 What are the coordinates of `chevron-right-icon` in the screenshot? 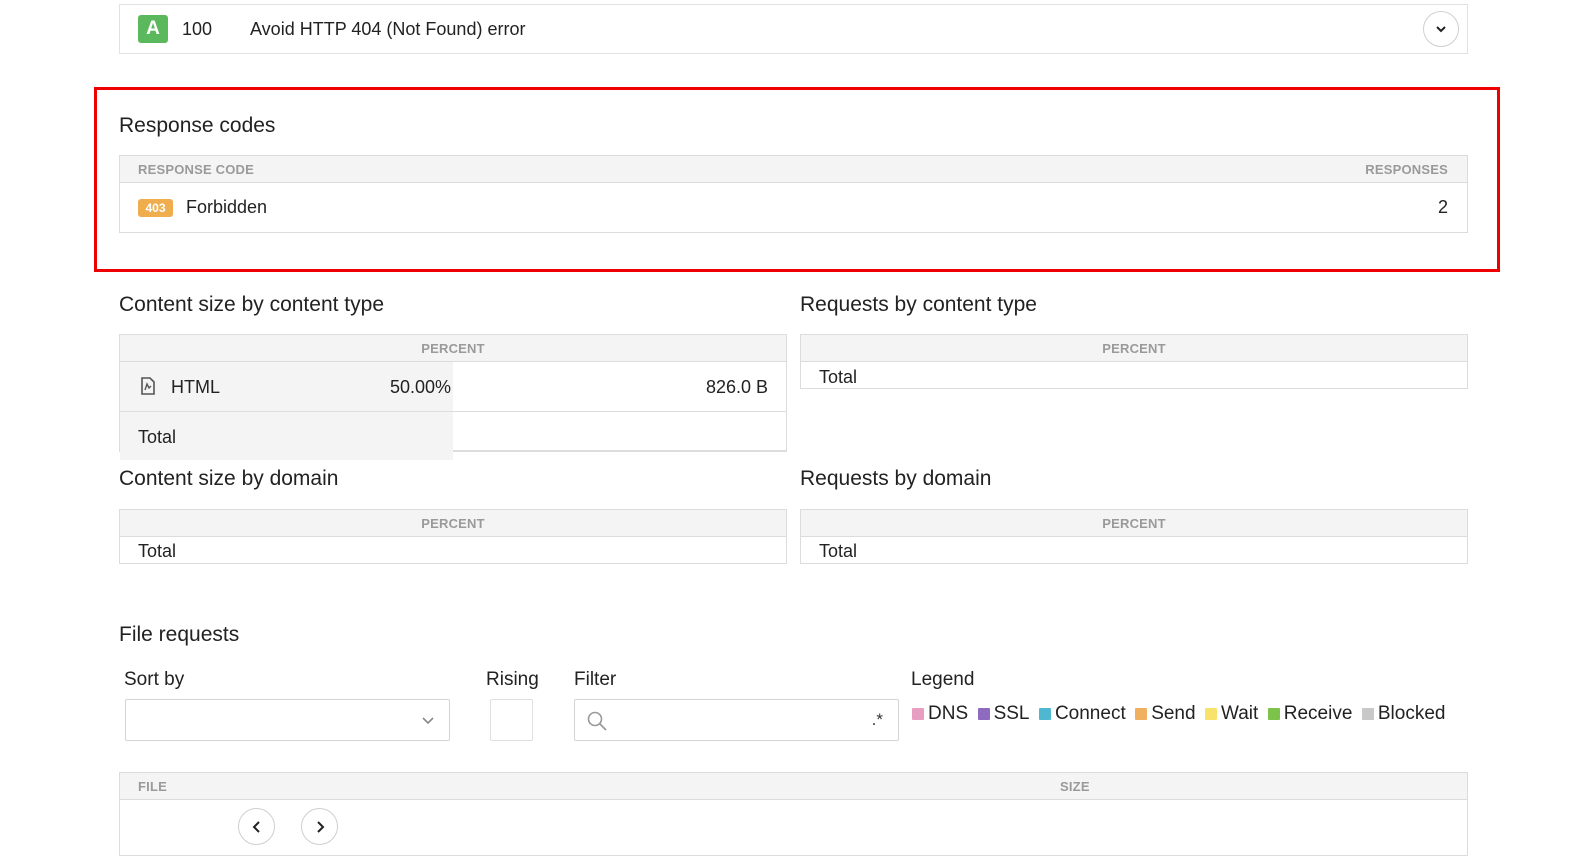 It's located at (320, 826).